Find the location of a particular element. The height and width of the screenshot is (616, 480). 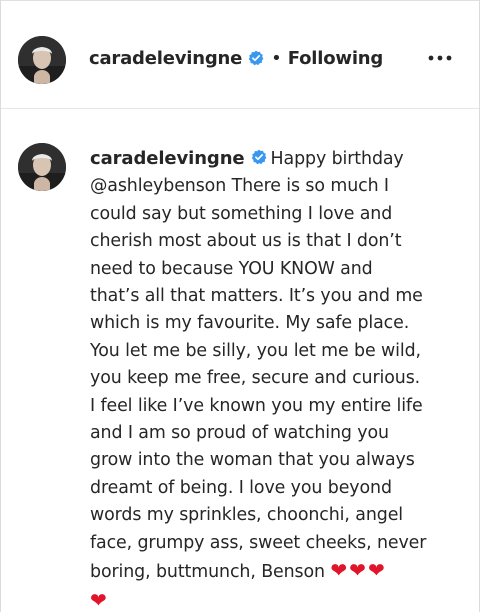

caption-line: which is my favourite. My safe place. is located at coordinates (250, 323).